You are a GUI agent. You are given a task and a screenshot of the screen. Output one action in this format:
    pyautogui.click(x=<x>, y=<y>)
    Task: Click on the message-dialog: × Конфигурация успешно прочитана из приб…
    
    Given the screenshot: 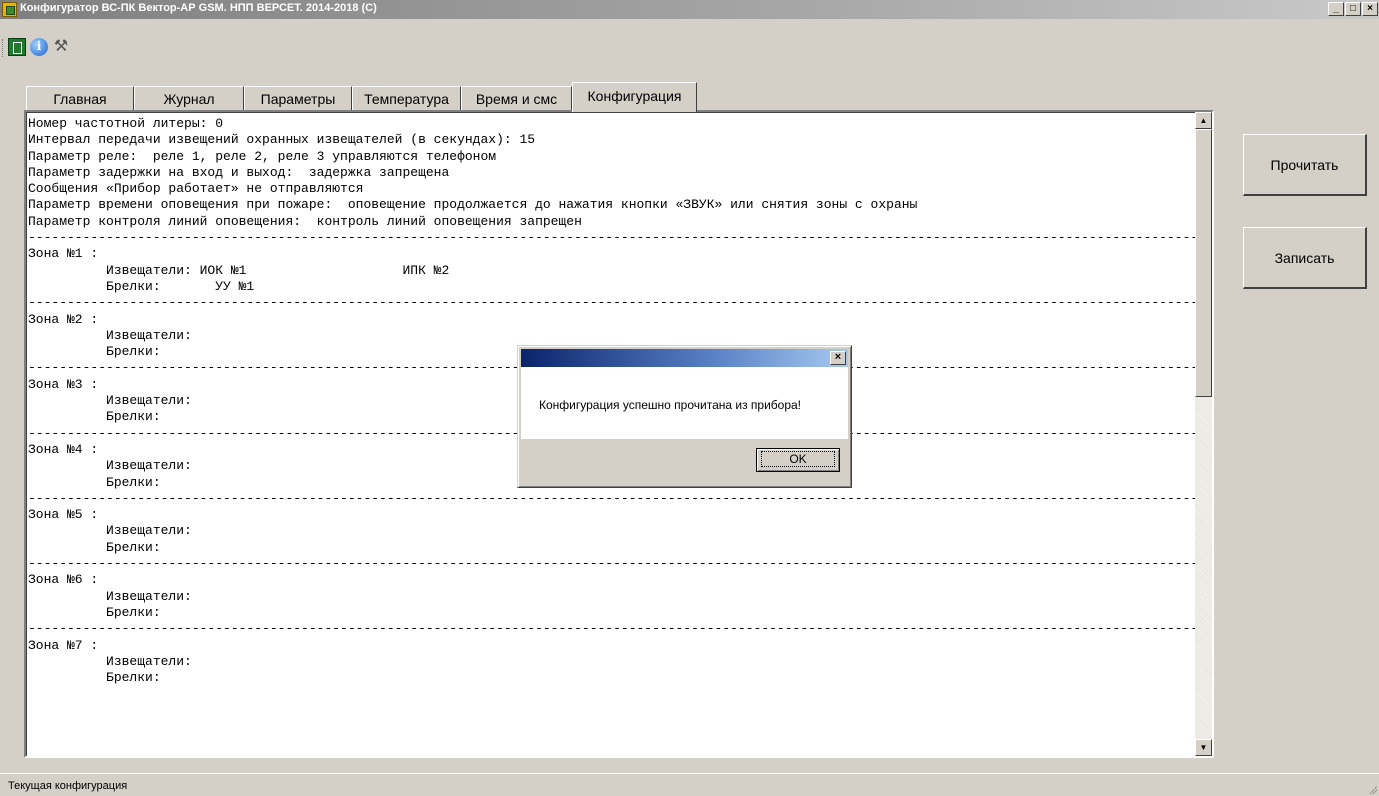 What is the action you would take?
    pyautogui.click(x=684, y=416)
    